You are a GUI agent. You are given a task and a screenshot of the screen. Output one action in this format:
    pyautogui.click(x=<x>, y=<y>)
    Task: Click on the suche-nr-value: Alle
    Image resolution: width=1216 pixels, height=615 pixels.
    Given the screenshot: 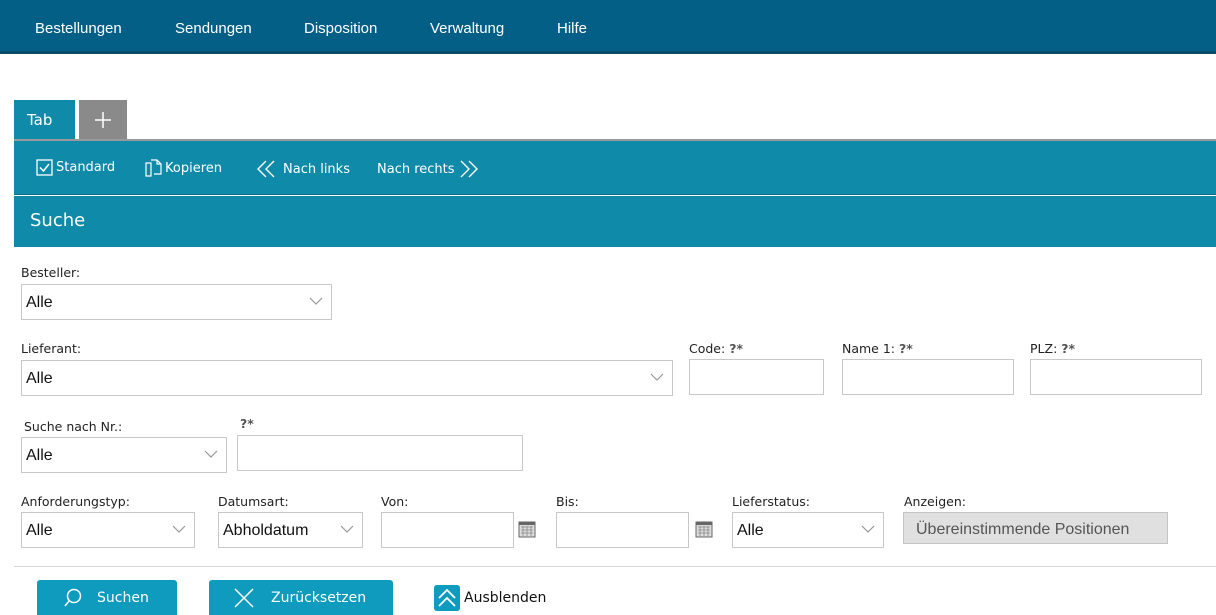 What is the action you would take?
    pyautogui.click(x=39, y=455)
    